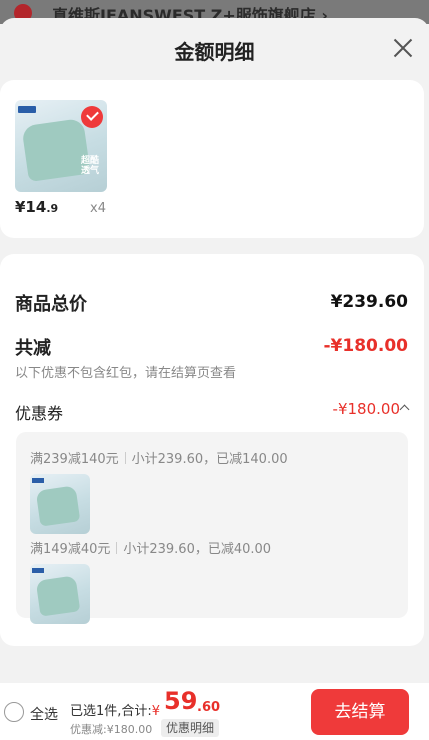  Describe the element at coordinates (366, 409) in the screenshot. I see `coupon-value: -¥180.00` at that location.